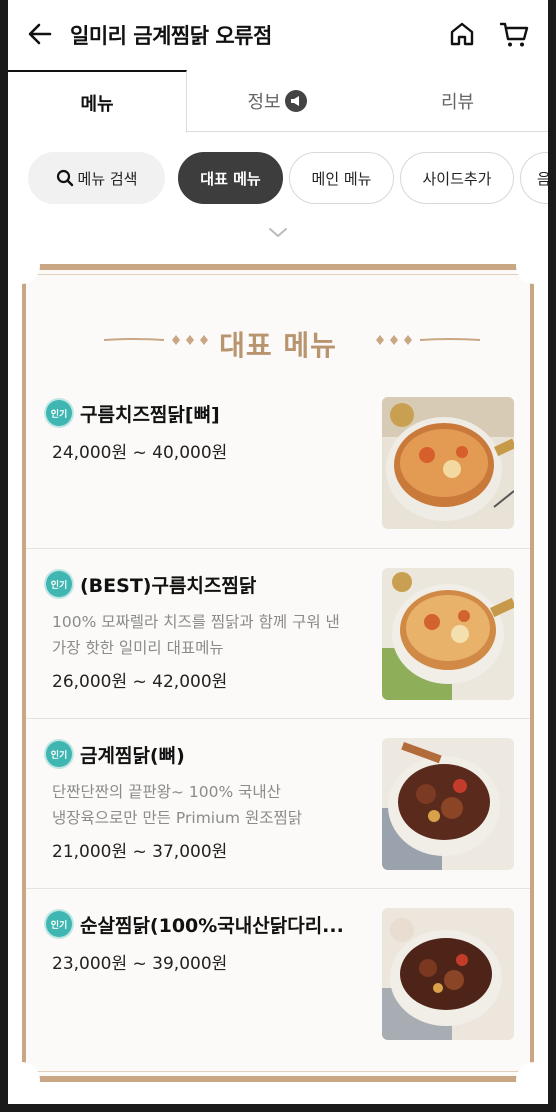 This screenshot has height=1112, width=556. What do you see at coordinates (150, 414) in the screenshot?
I see `menu-item-name: 구름치즈찜닭[뼈]` at bounding box center [150, 414].